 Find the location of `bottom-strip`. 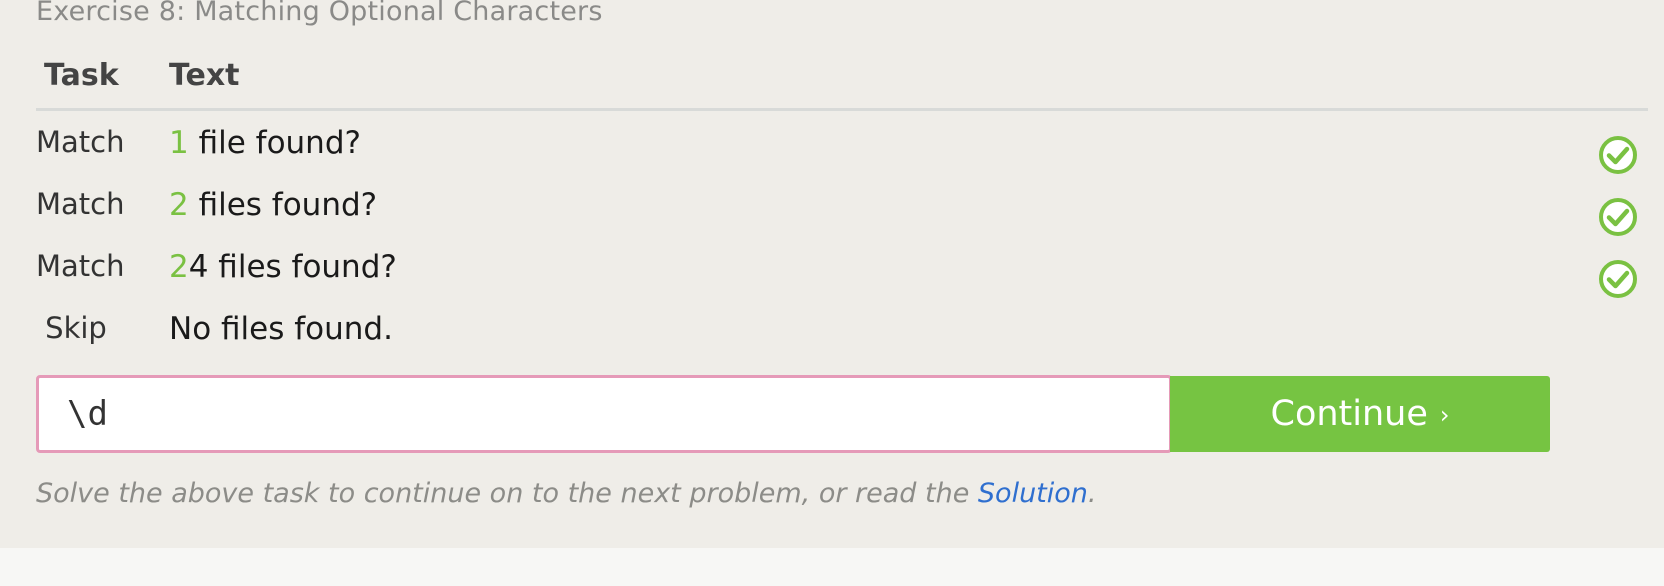

bottom-strip is located at coordinates (832, 567).